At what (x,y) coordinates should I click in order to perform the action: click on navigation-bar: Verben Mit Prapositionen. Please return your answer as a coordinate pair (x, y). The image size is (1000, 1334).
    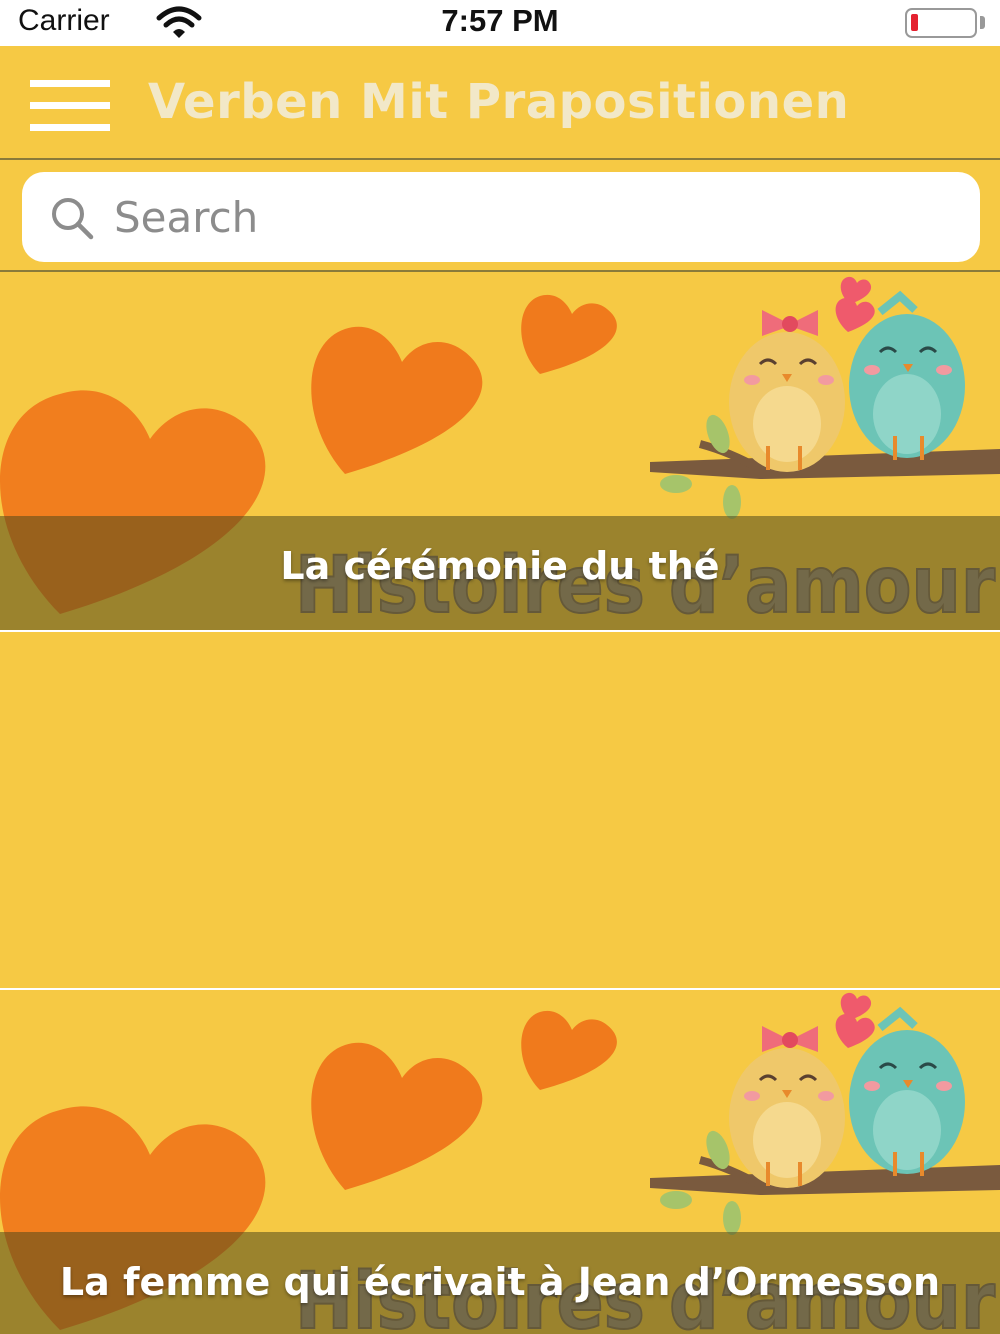
    Looking at the image, I should click on (500, 103).